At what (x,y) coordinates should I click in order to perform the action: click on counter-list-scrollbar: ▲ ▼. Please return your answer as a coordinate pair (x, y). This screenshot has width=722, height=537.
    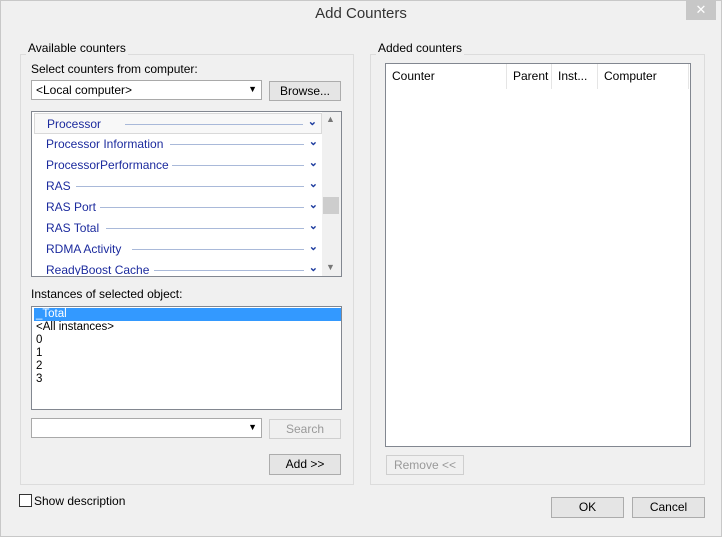
    Looking at the image, I should click on (331, 194).